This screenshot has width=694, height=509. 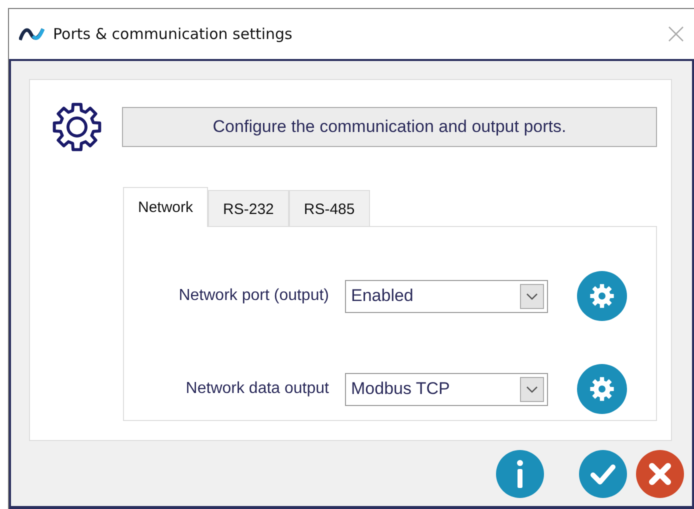 I want to click on setting-label: Network data output, so click(x=256, y=389).